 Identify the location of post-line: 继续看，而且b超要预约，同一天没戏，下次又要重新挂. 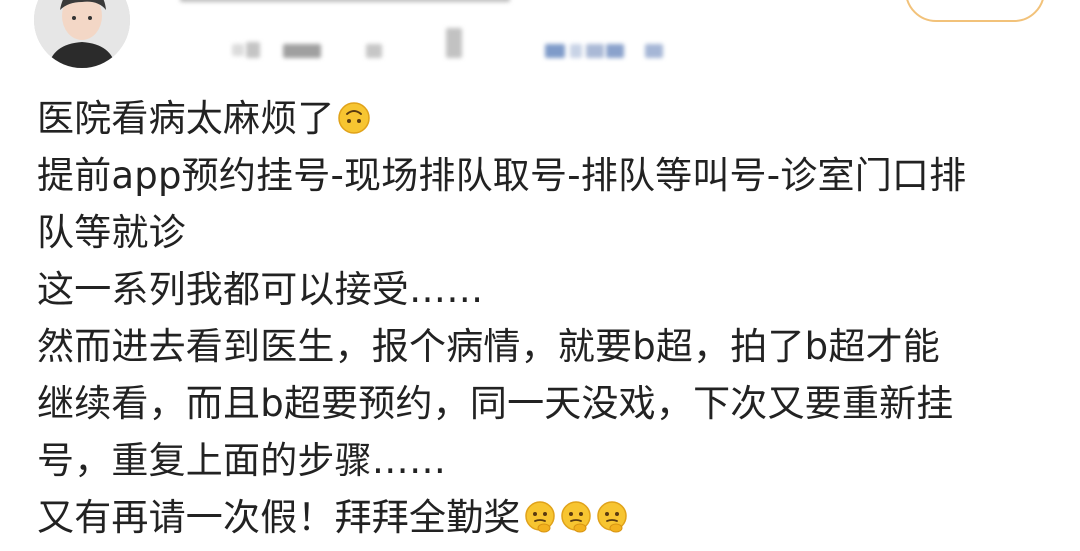
(495, 403).